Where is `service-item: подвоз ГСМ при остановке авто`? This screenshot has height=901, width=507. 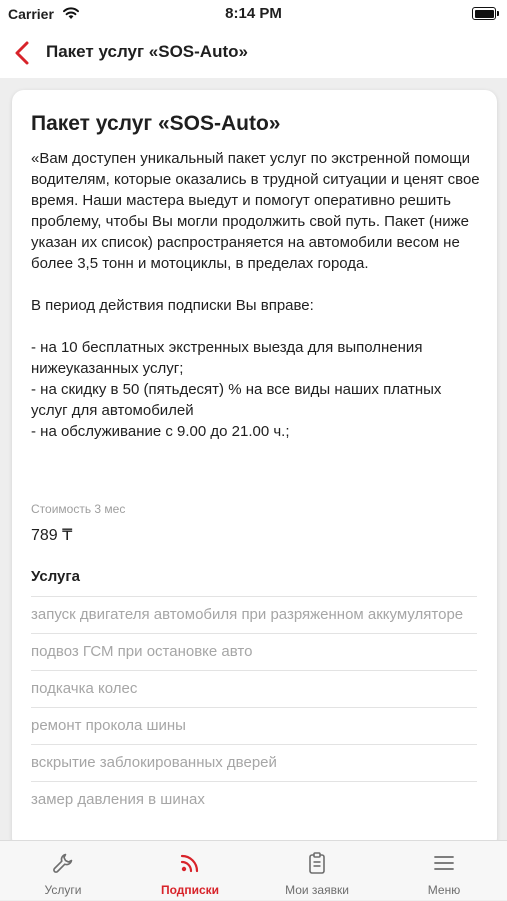
service-item: подвоз ГСМ при остановке авто is located at coordinates (254, 651).